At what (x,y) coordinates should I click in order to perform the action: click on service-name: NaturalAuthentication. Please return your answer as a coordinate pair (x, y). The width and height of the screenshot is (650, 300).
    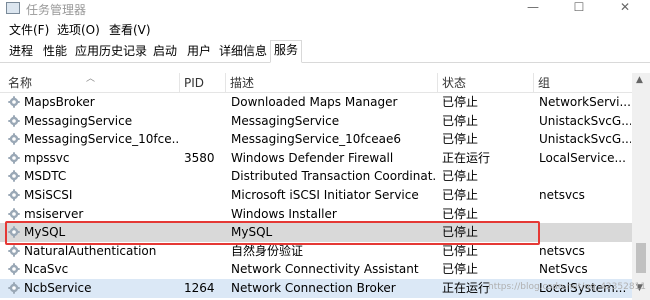
    Looking at the image, I should click on (90, 250).